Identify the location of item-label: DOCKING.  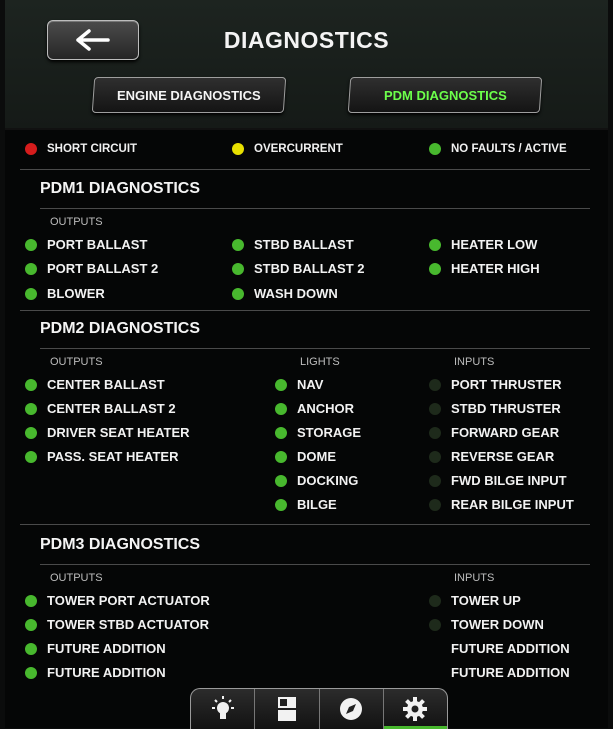
(328, 480).